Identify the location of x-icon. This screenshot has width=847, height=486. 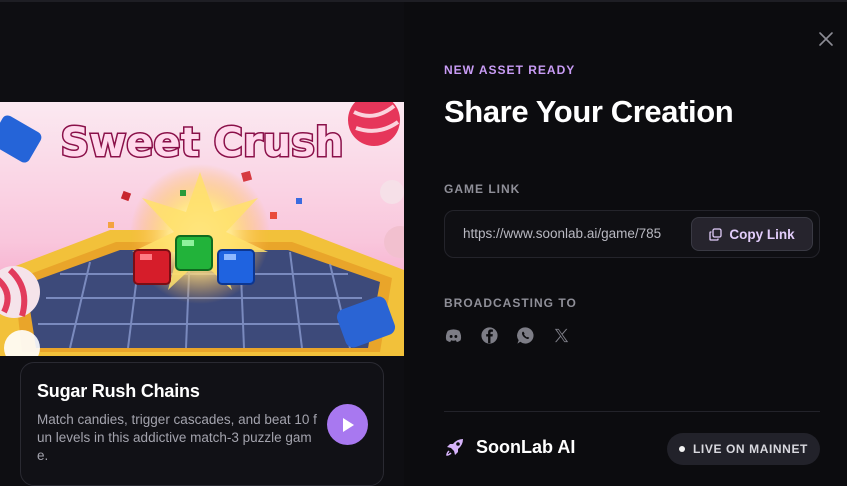
(561, 335).